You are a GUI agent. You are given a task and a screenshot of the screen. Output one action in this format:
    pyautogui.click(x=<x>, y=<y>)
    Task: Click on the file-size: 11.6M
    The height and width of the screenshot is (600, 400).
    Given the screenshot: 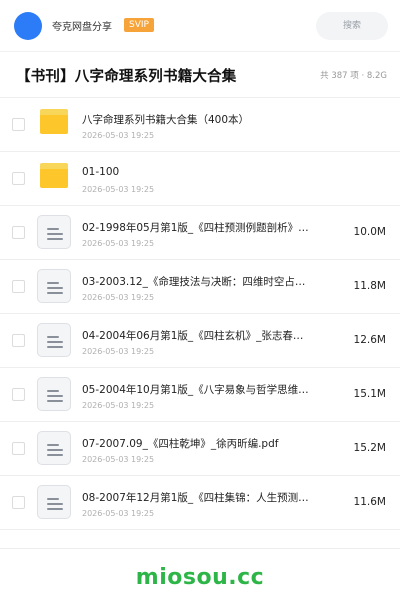 What is the action you would take?
    pyautogui.click(x=369, y=502)
    